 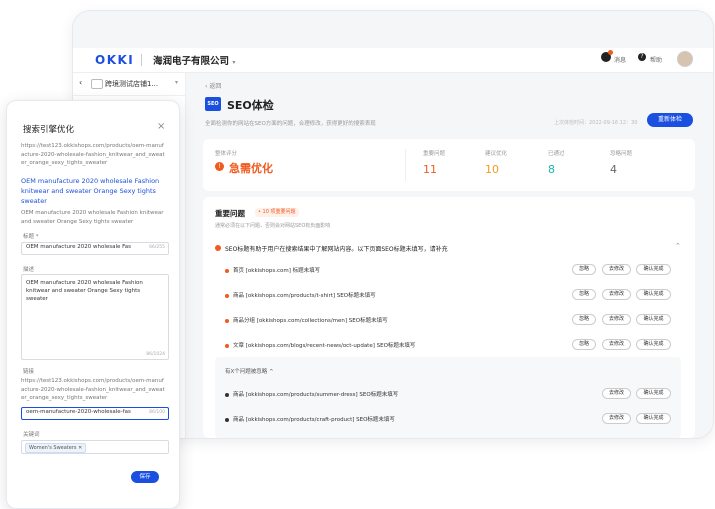 I want to click on keywords-input: Women's Sweaters ✕, so click(x=95, y=447).